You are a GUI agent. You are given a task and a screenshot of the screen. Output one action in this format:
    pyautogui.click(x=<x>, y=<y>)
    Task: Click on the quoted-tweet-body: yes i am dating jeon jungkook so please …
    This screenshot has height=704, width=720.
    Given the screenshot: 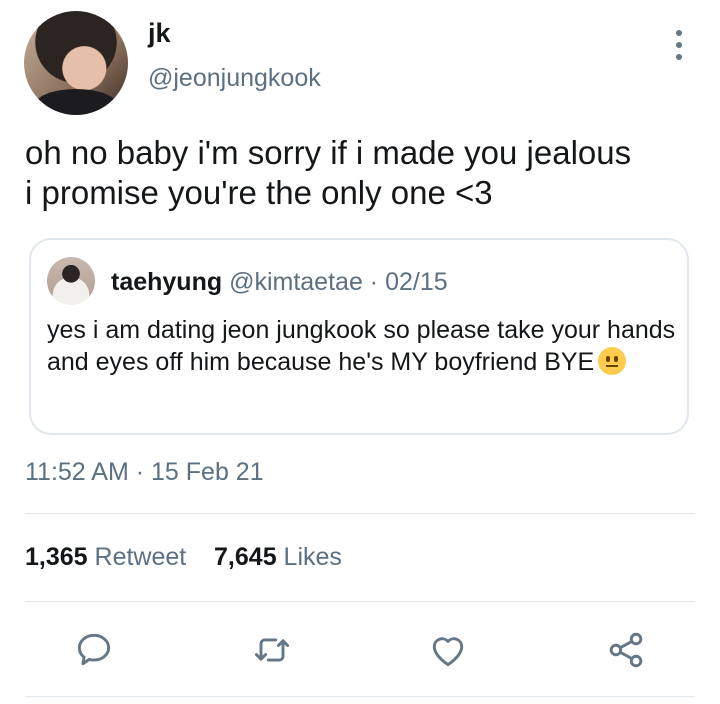 What is the action you would take?
    pyautogui.click(x=362, y=346)
    